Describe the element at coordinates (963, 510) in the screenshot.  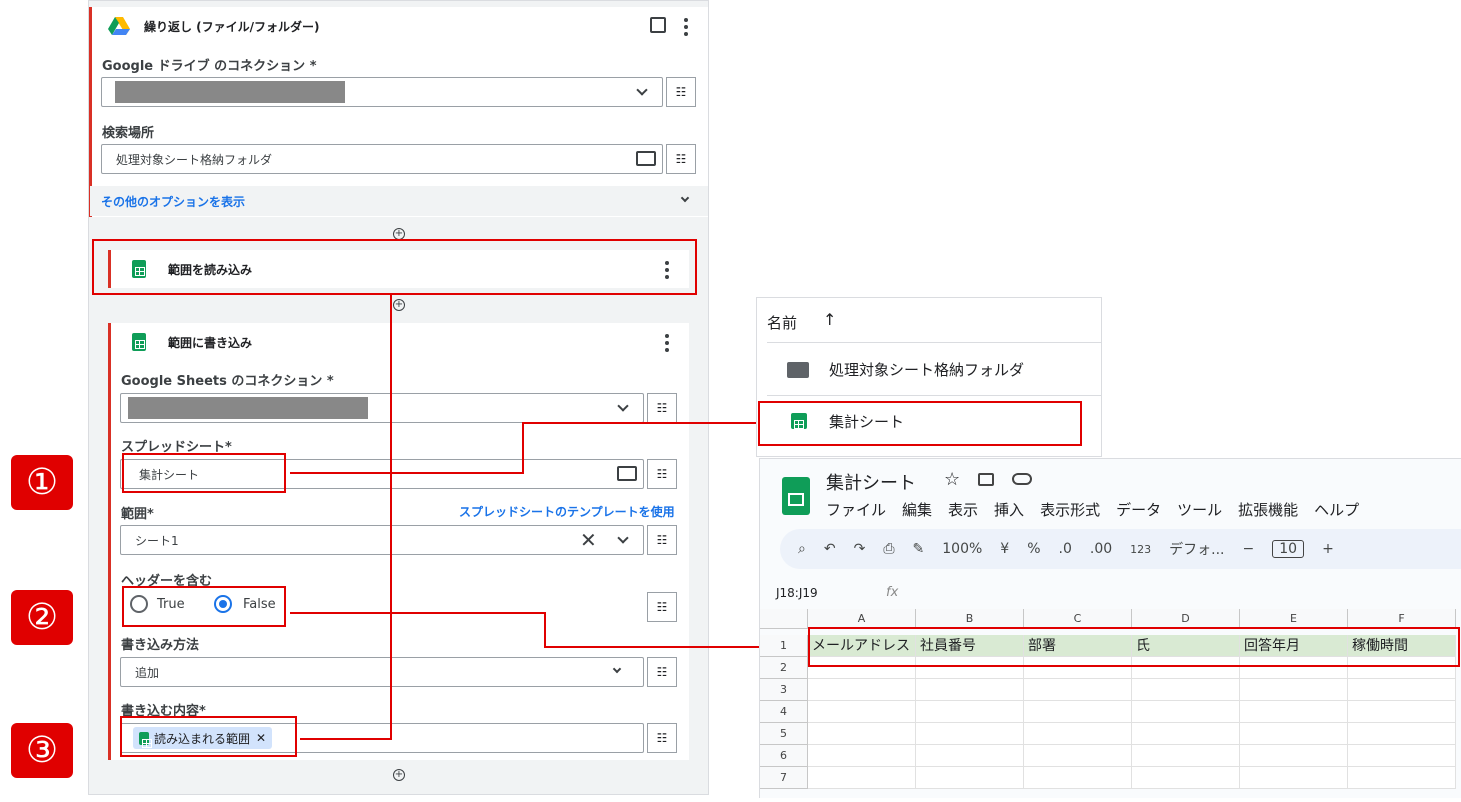
I see `menu-view: 表示` at that location.